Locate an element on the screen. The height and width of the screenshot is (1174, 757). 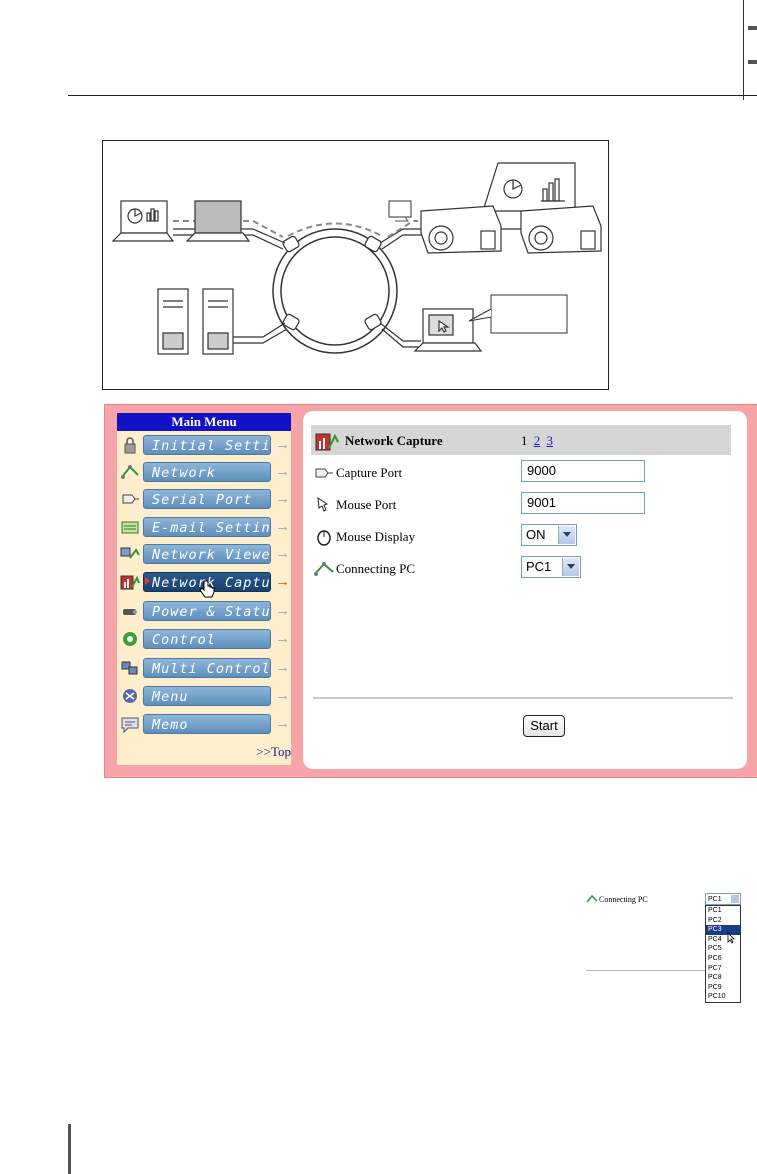
menu-item-email-setting: E-mail Setting → is located at coordinates (204, 527).